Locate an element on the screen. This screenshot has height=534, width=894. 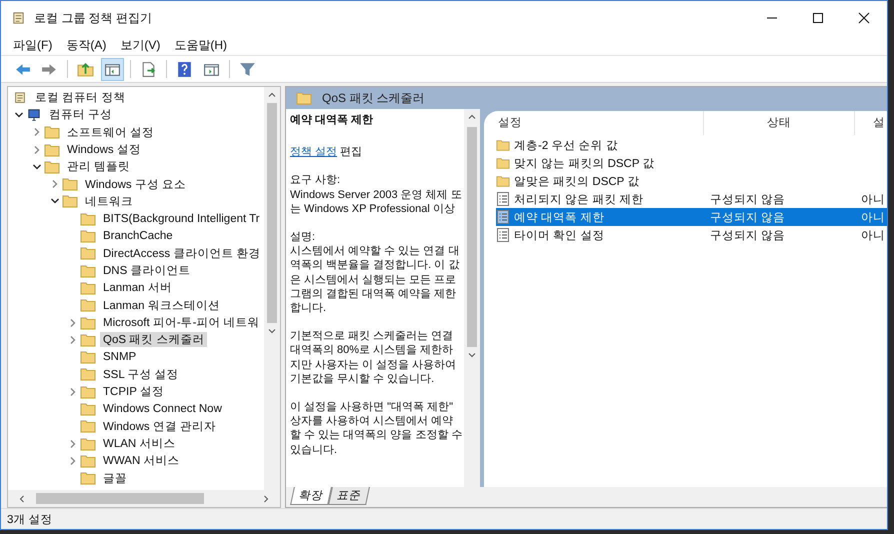
tree-item: DirectAccess 클라이언트 환경 is located at coordinates (182, 253).